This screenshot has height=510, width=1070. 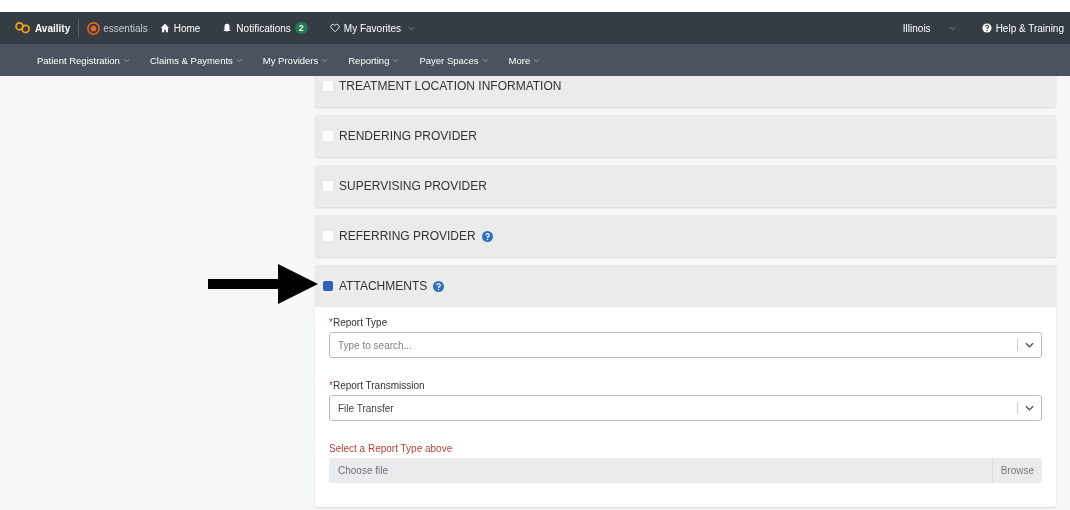 I want to click on rings-logo-icon, so click(x=23, y=28).